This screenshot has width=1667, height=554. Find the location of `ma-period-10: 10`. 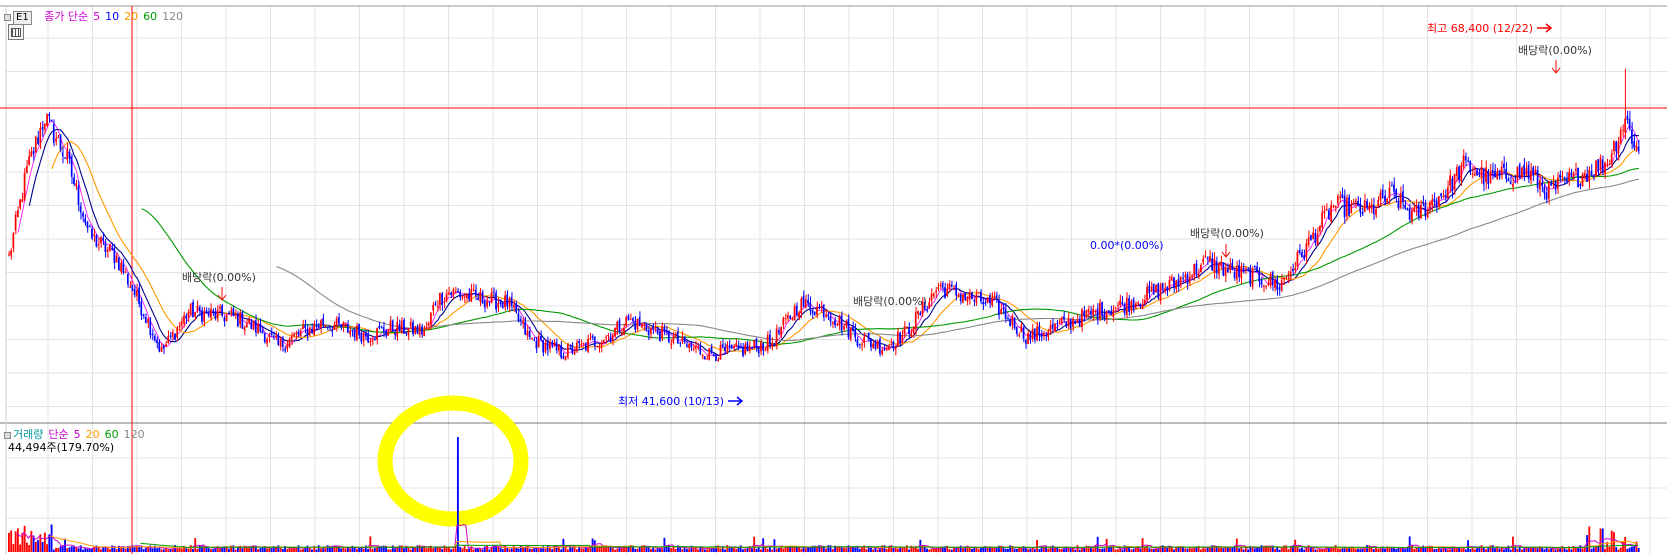

ma-period-10: 10 is located at coordinates (112, 16).